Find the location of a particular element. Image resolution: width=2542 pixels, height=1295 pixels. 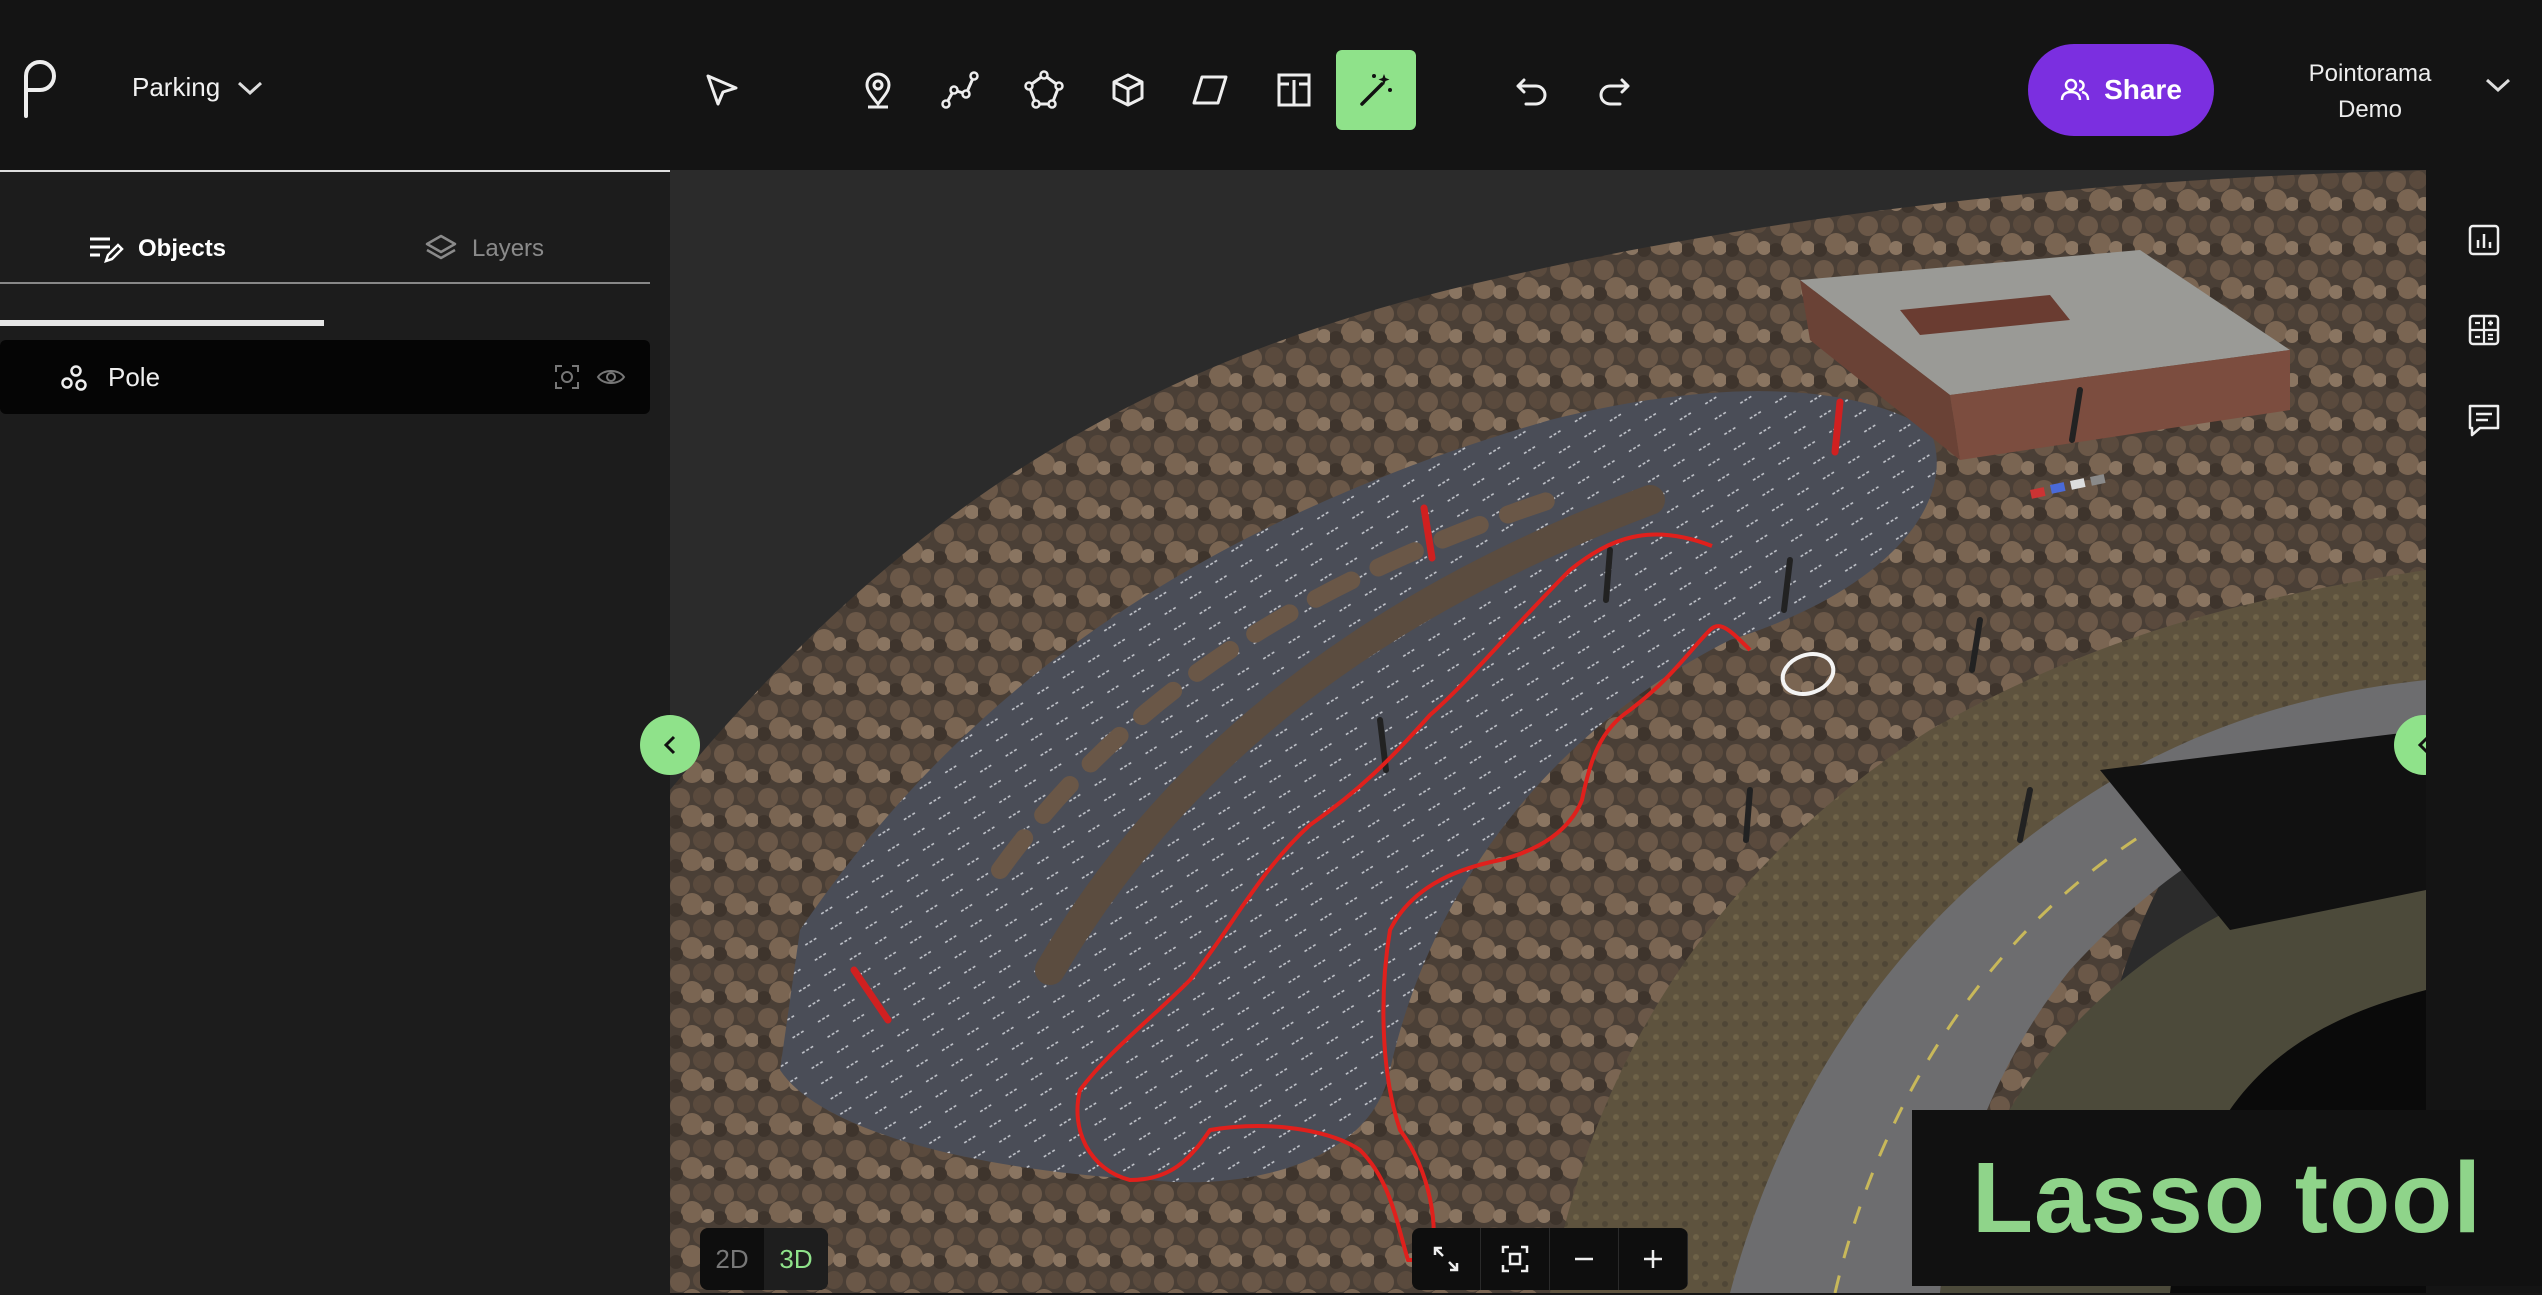

view-mode-toggle: 2D 3D is located at coordinates (764, 1259).